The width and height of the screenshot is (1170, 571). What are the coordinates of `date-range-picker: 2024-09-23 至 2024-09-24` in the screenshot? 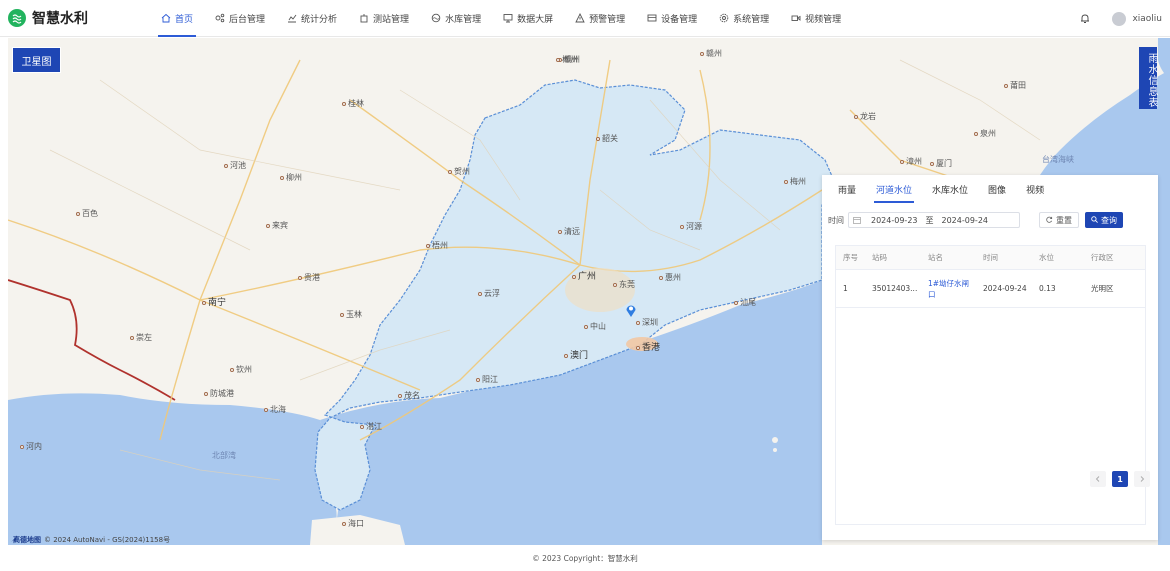 It's located at (934, 220).